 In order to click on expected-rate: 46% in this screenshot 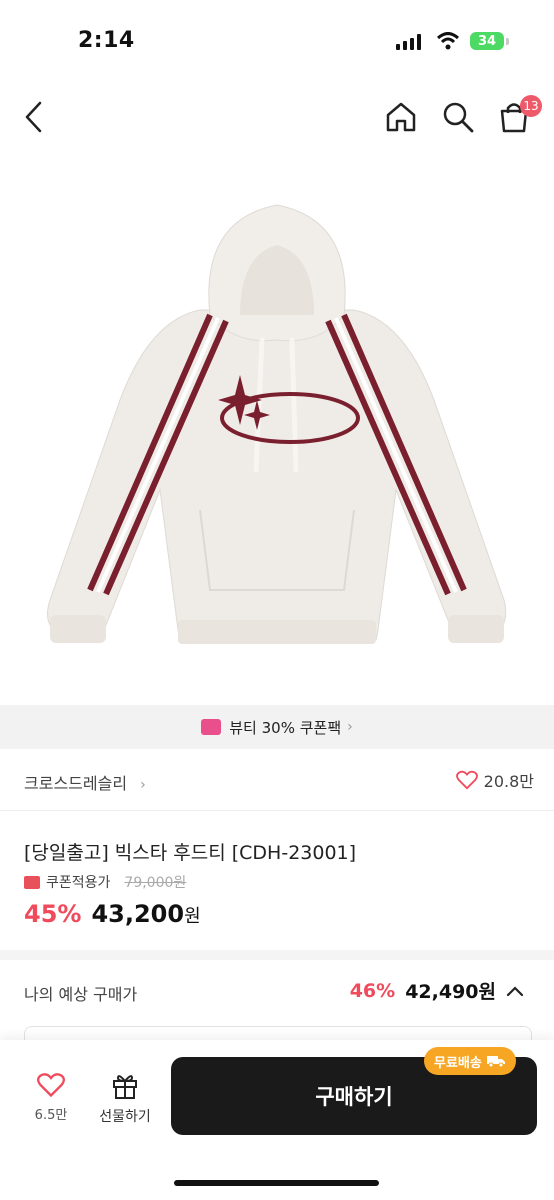, I will do `click(372, 990)`.